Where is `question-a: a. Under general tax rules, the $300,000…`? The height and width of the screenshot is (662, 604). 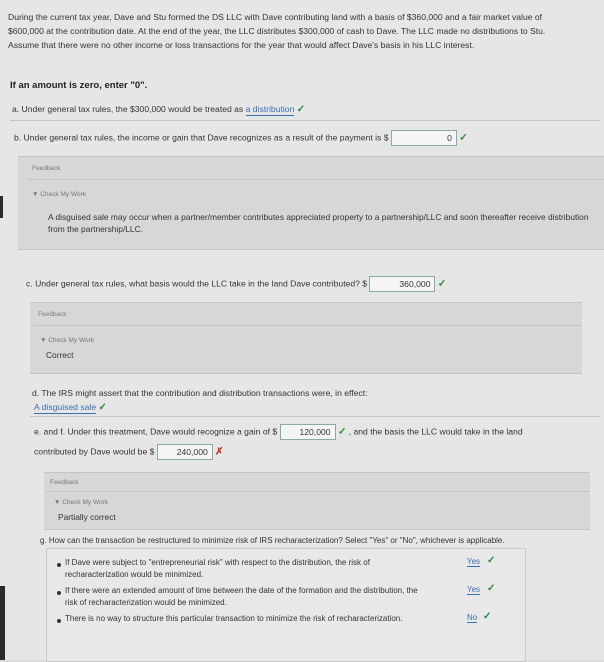 question-a: a. Under general tax rules, the $300,000… is located at coordinates (159, 110).